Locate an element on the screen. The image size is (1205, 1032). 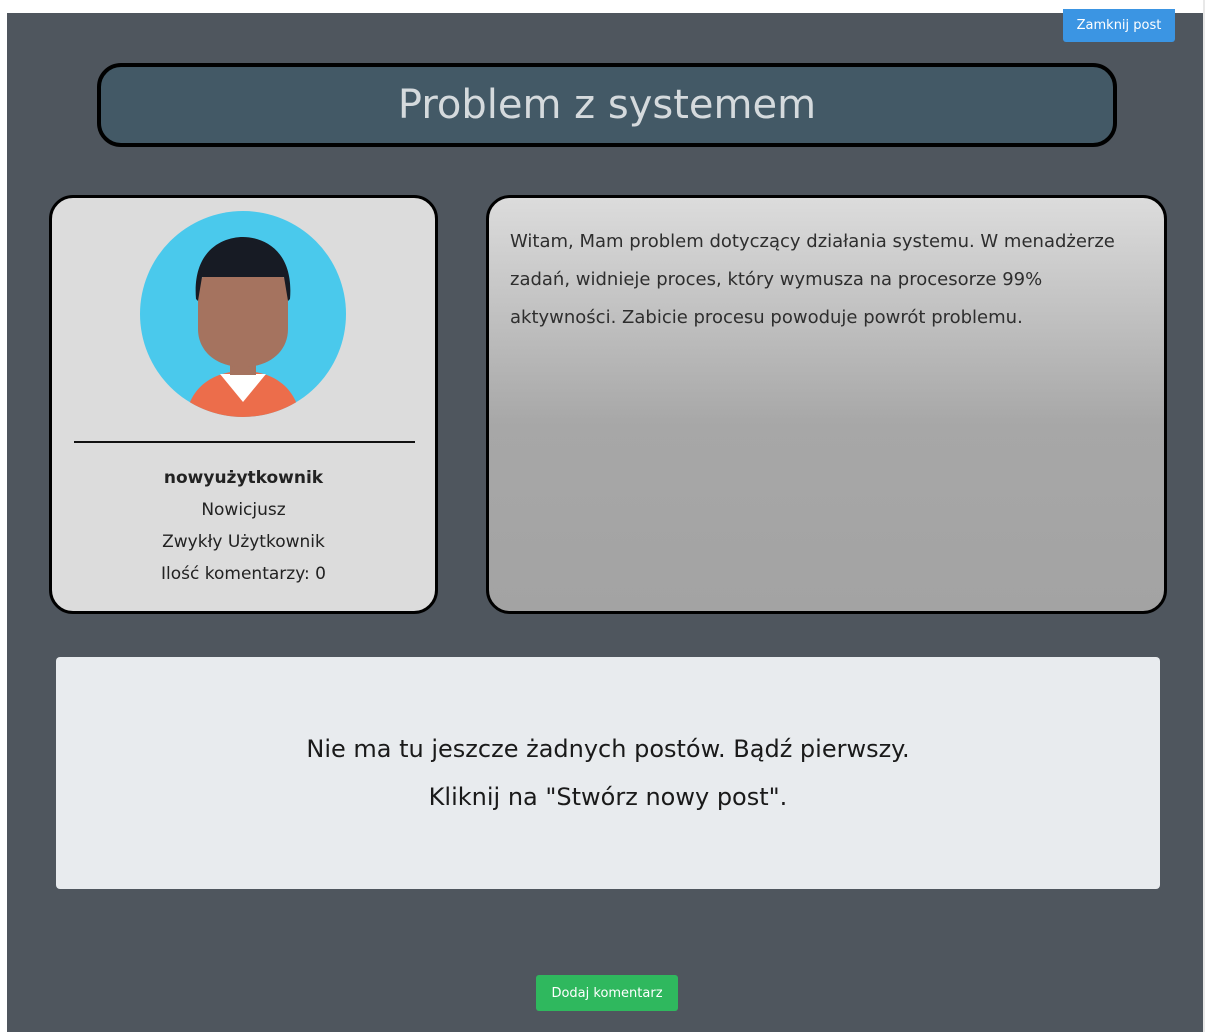
post-title: Problem z systemem is located at coordinates (607, 105).